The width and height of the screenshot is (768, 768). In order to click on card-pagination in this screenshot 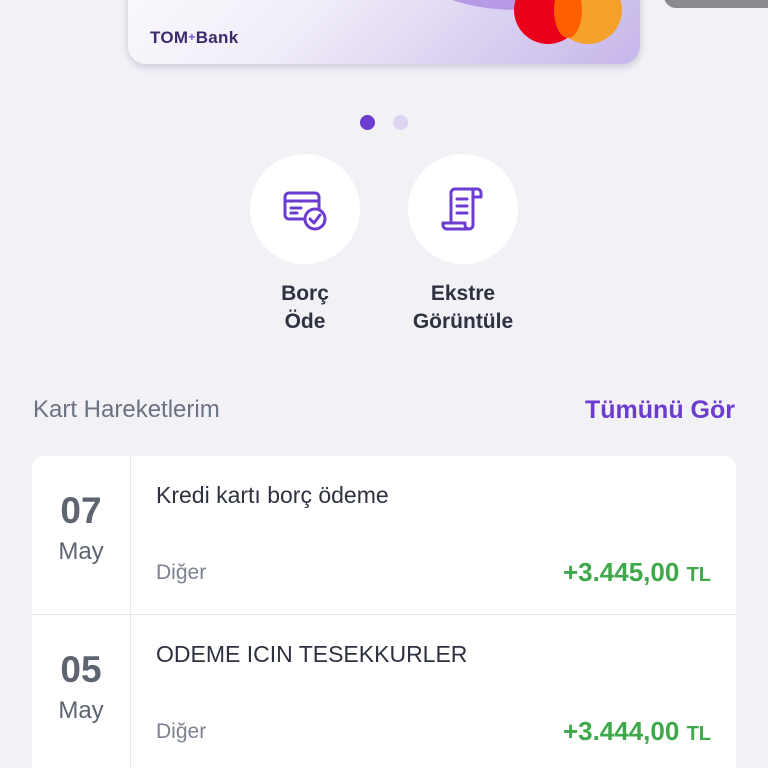, I will do `click(384, 122)`.